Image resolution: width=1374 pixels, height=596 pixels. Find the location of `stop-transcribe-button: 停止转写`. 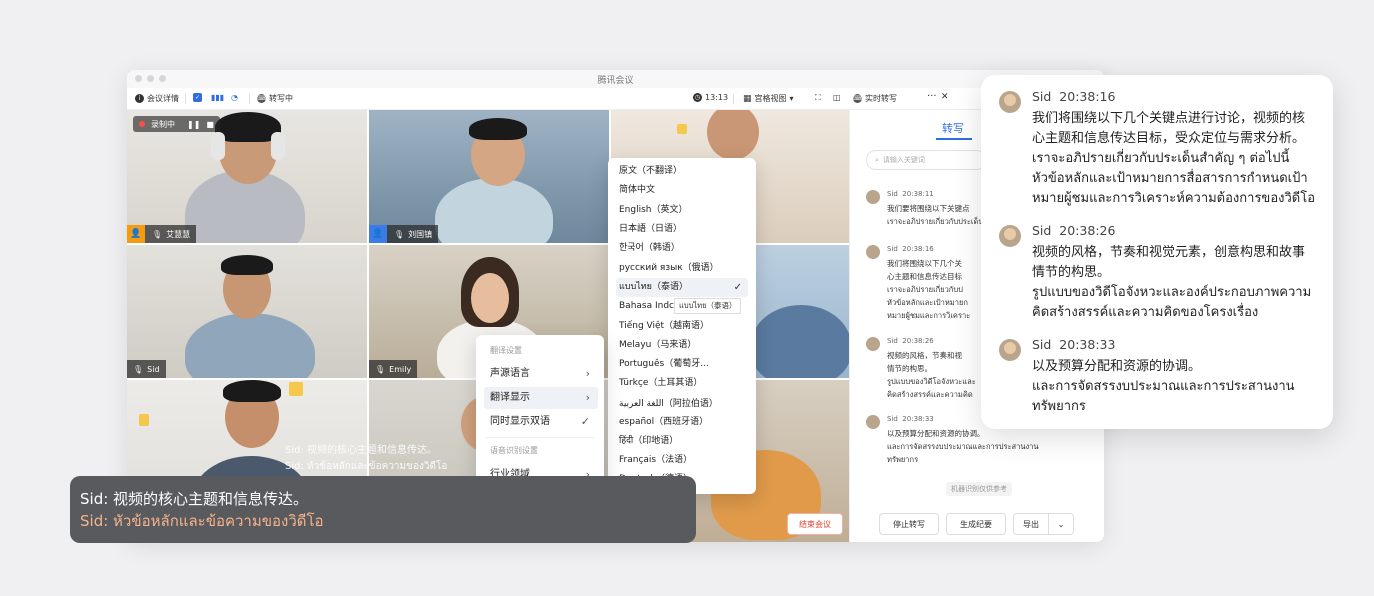

stop-transcribe-button: 停止转写 is located at coordinates (909, 524).